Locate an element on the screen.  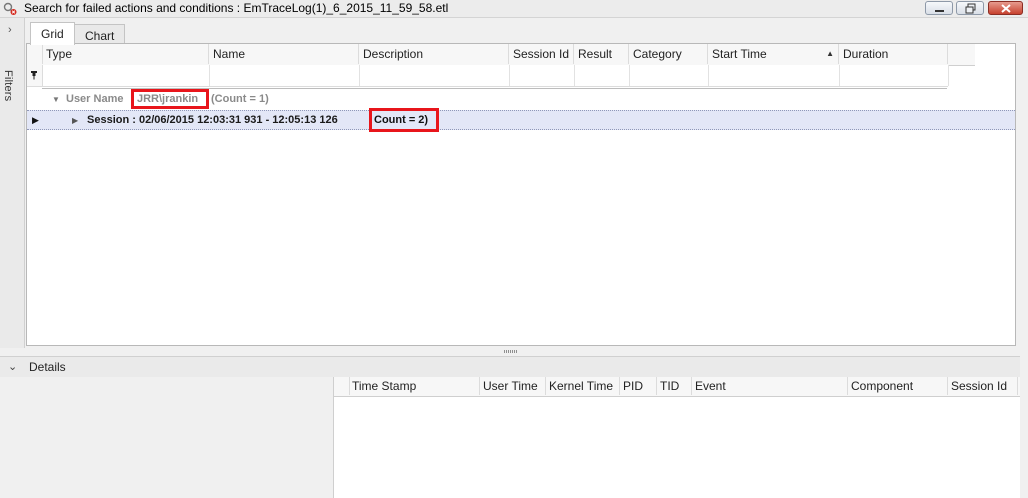
splitter-handle is located at coordinates (511, 351).